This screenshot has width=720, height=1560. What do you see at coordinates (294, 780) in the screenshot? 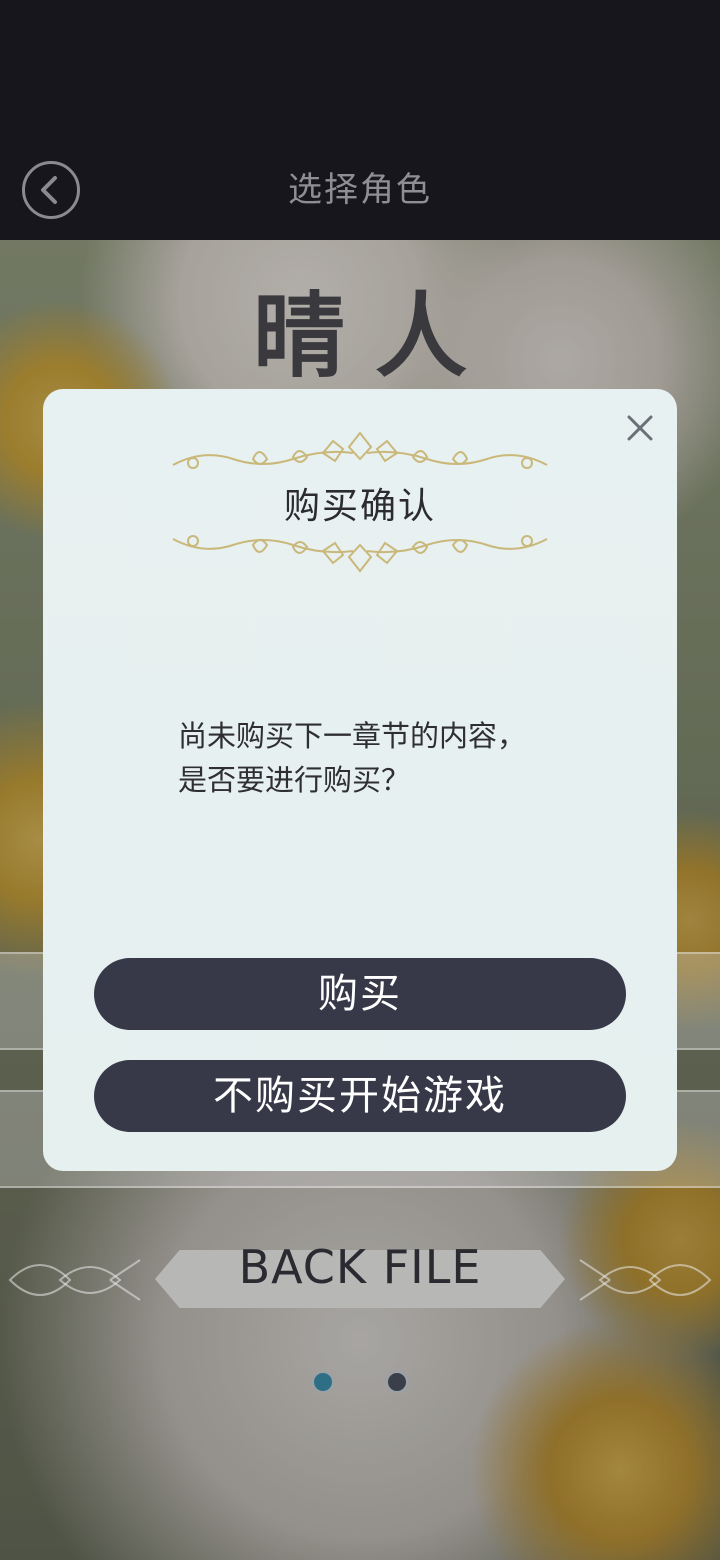
I see `dialog-message-line-2: 是否要进行购买？` at bounding box center [294, 780].